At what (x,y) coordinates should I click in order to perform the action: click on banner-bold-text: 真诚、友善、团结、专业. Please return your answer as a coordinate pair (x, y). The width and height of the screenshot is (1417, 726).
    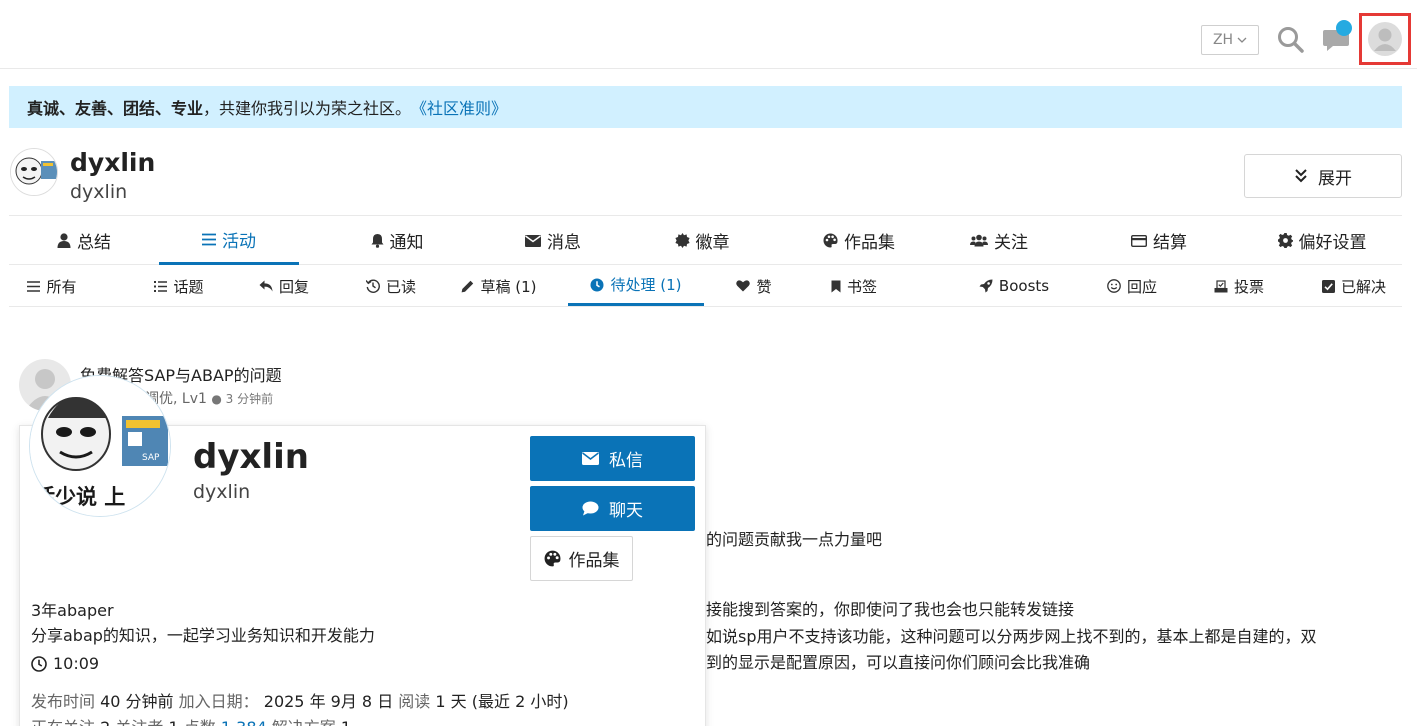
    Looking at the image, I should click on (115, 108).